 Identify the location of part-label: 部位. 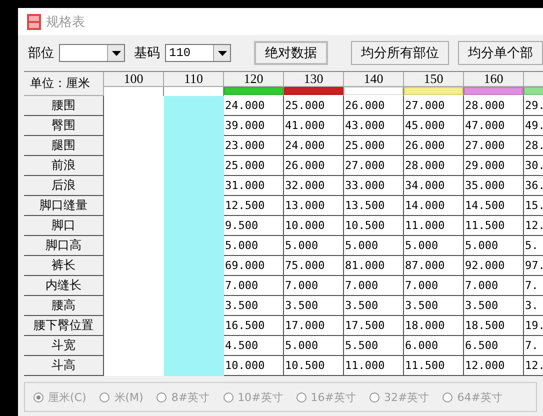
(41, 53).